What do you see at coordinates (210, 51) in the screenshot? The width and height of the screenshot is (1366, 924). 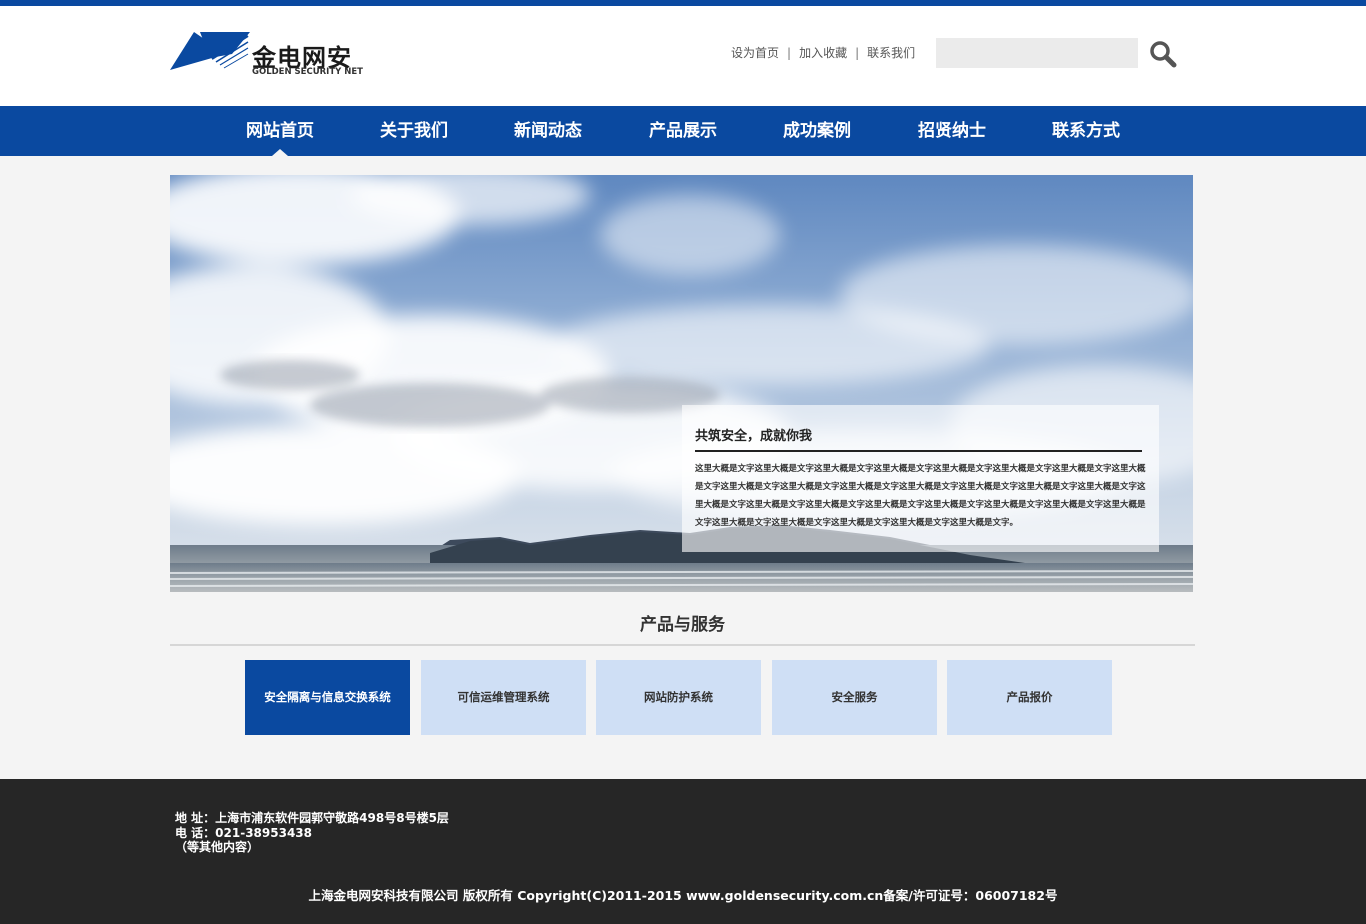 I see `logo-mark-icon` at bounding box center [210, 51].